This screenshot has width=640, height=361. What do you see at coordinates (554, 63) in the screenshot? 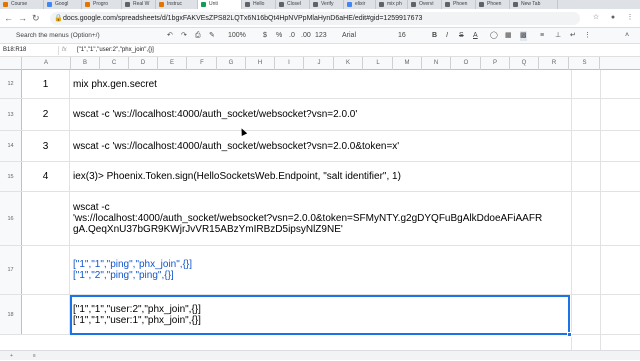
I see `column-header: R` at bounding box center [554, 63].